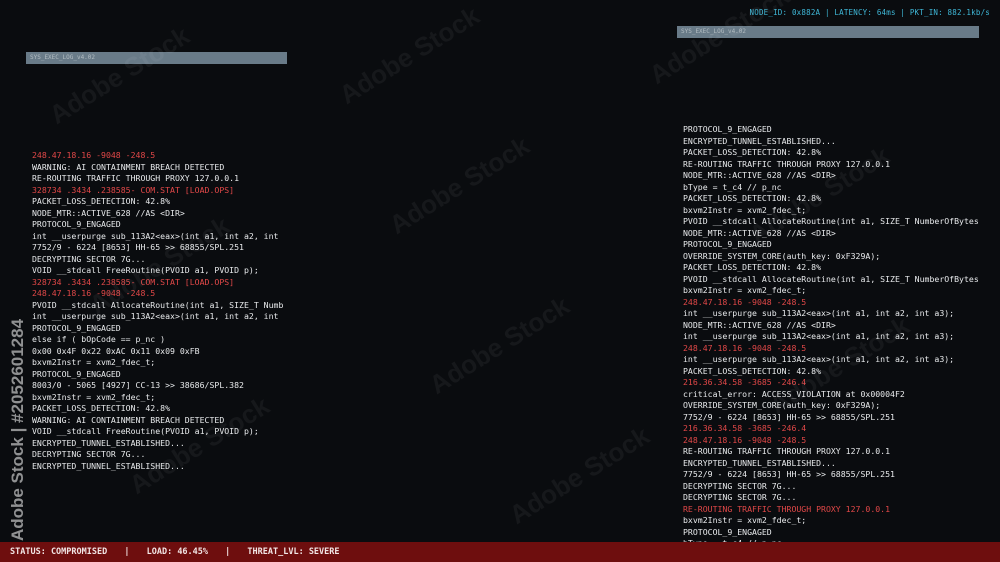 The image size is (1000, 562). What do you see at coordinates (156, 58) in the screenshot?
I see `left-panel-header: SYS_EXEC_LOG_v4.02` at bounding box center [156, 58].